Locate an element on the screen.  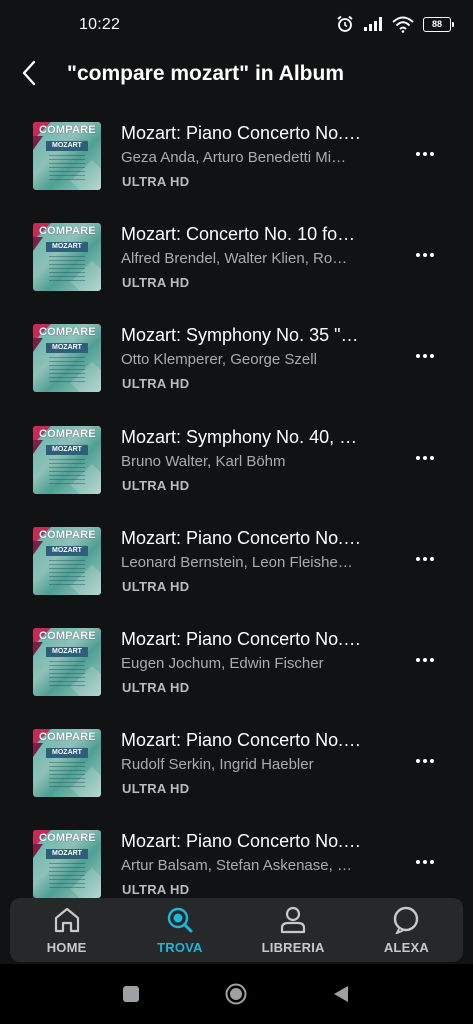
album-artists: Bruno Walter, Karl Böhm is located at coordinates (203, 461).